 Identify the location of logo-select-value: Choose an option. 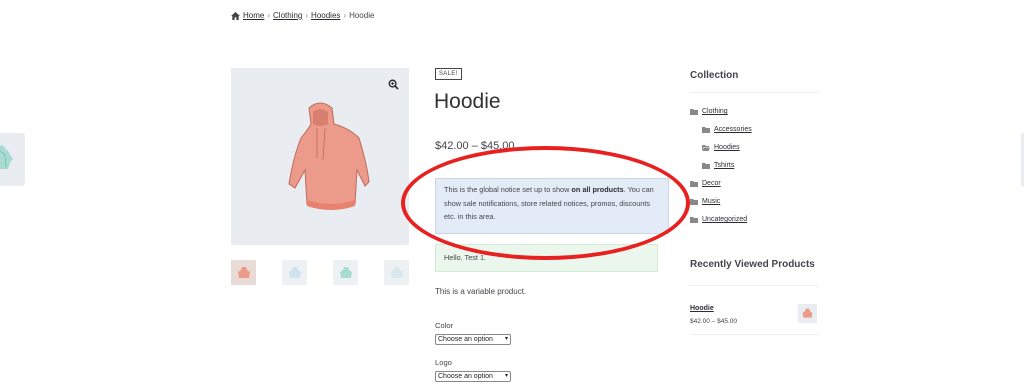
(465, 376).